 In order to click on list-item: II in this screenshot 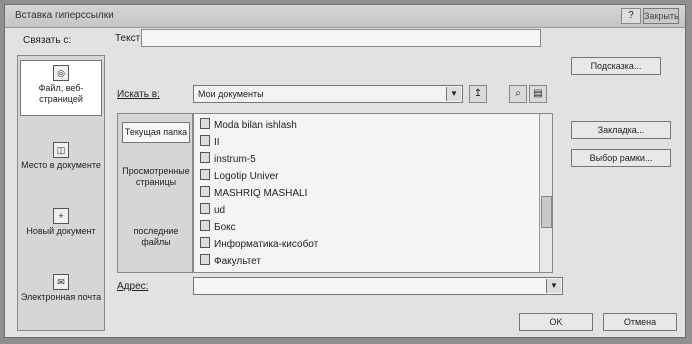, I will do `click(210, 141)`.